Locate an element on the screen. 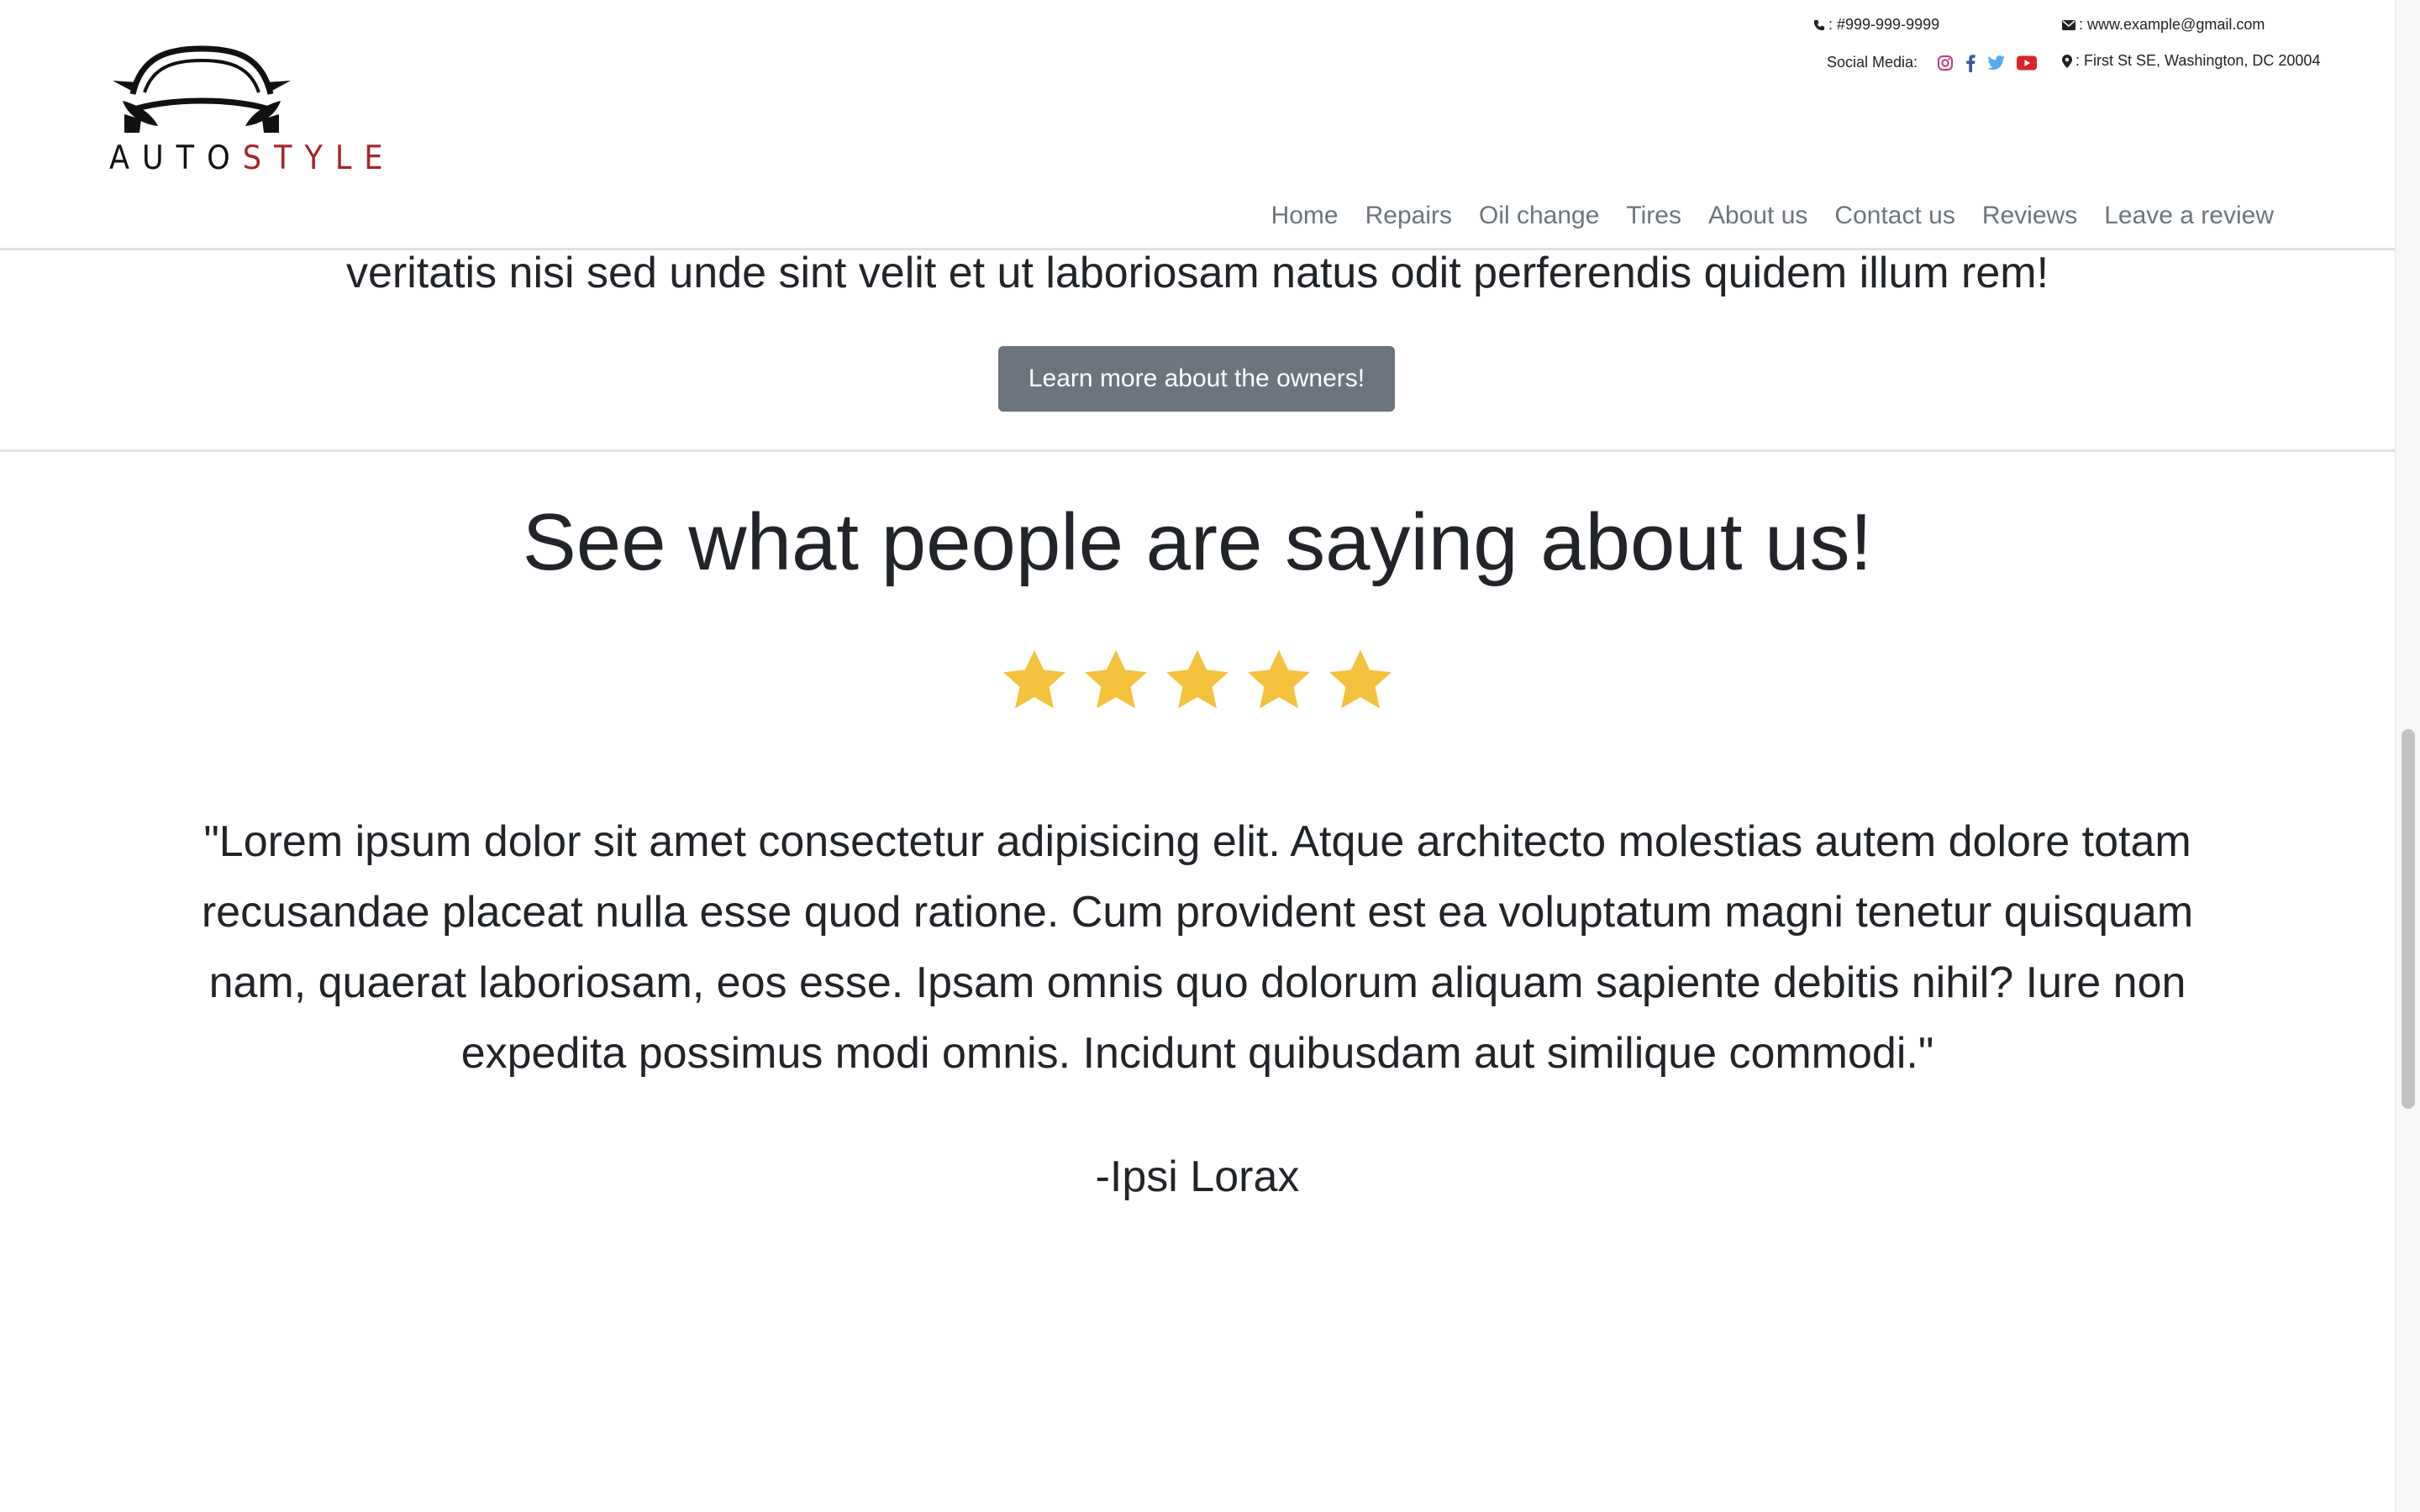 The image size is (2420, 1512). nav-link-tires: Tires is located at coordinates (1653, 216).